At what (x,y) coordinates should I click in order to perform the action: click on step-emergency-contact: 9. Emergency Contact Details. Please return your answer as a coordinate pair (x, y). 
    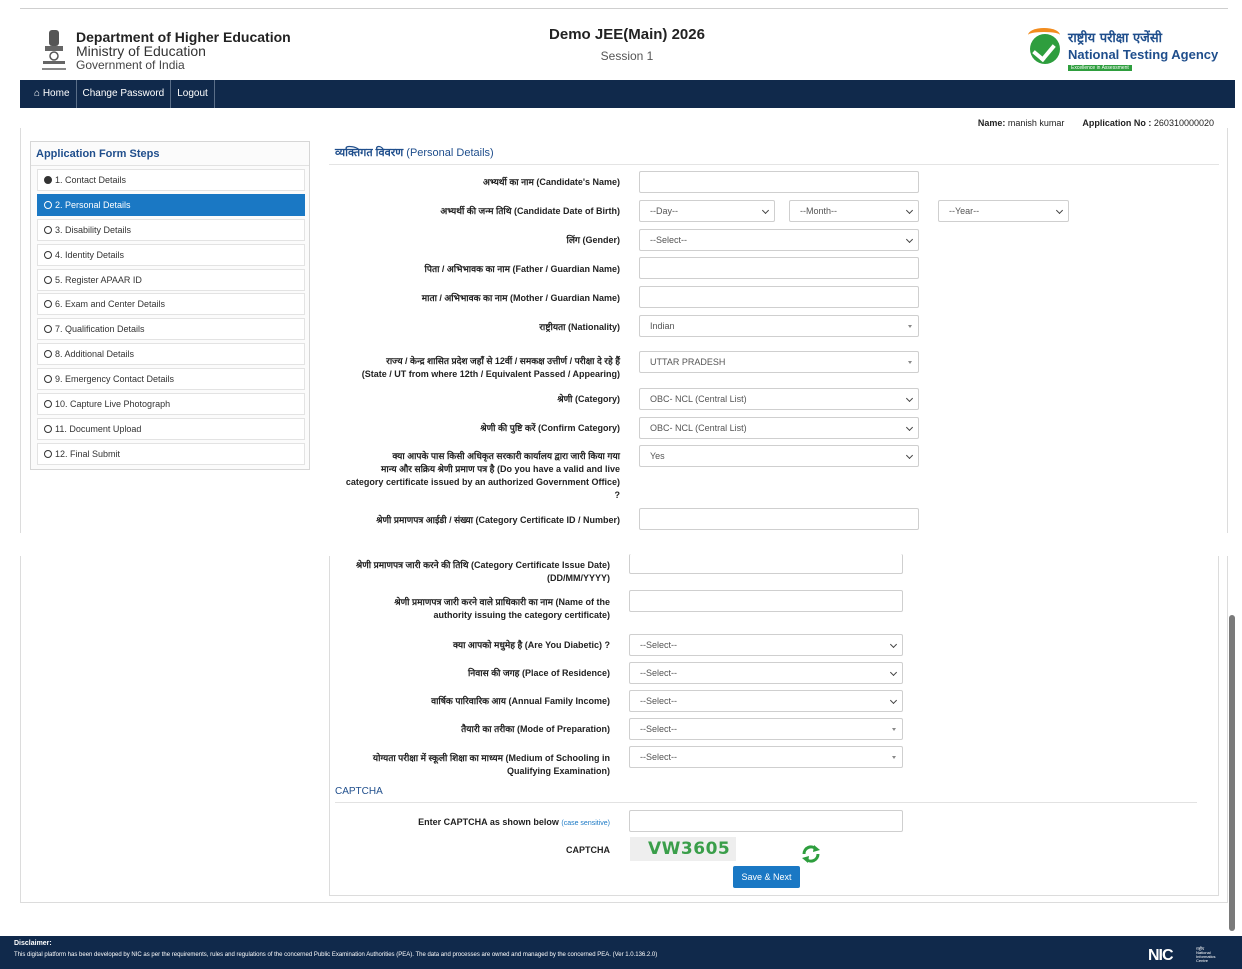
    Looking at the image, I should click on (171, 379).